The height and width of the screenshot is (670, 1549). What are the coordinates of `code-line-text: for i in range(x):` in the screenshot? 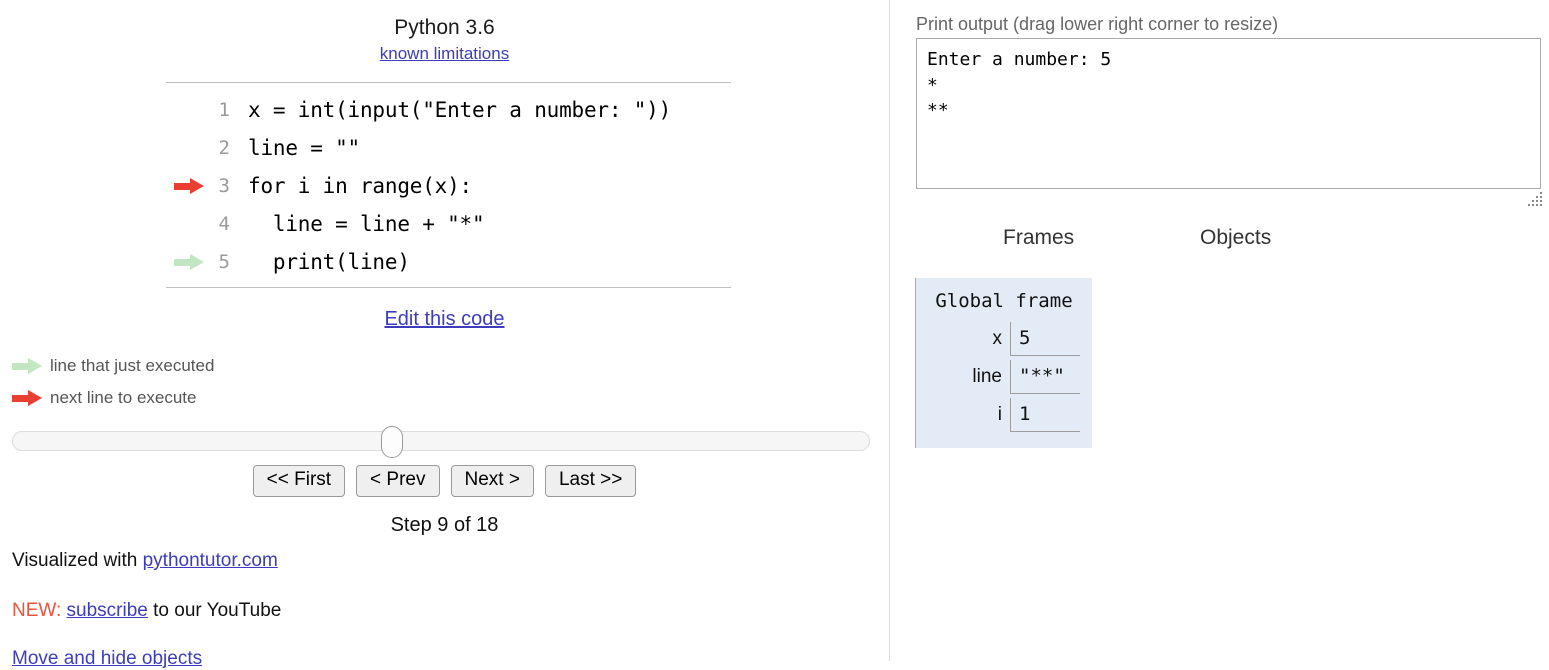 It's located at (360, 186).